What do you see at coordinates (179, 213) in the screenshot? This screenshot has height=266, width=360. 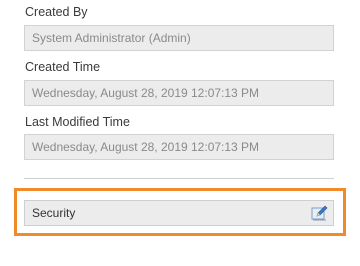 I see `security-field: Security` at bounding box center [179, 213].